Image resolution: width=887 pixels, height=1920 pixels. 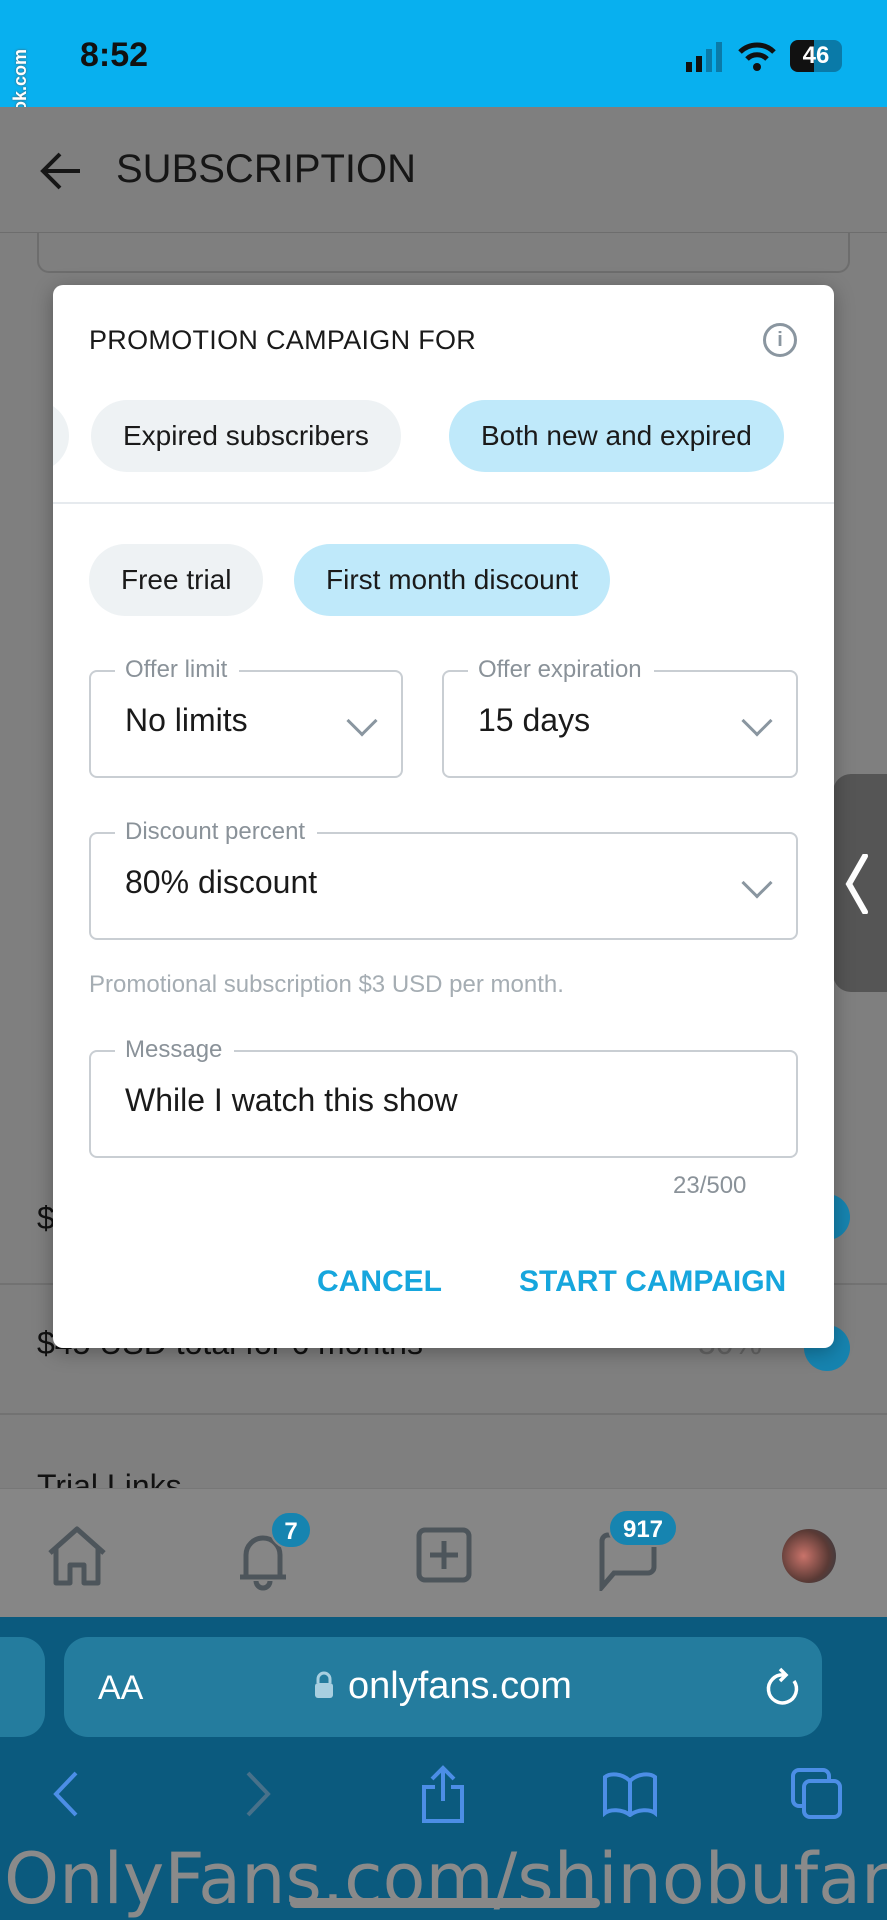 I want to click on forward-icon, so click(x=259, y=1794).